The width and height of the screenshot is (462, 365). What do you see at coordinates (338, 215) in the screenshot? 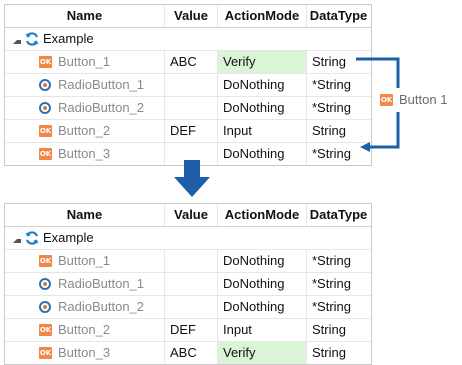
I see `column-header-datatype: DataType` at bounding box center [338, 215].